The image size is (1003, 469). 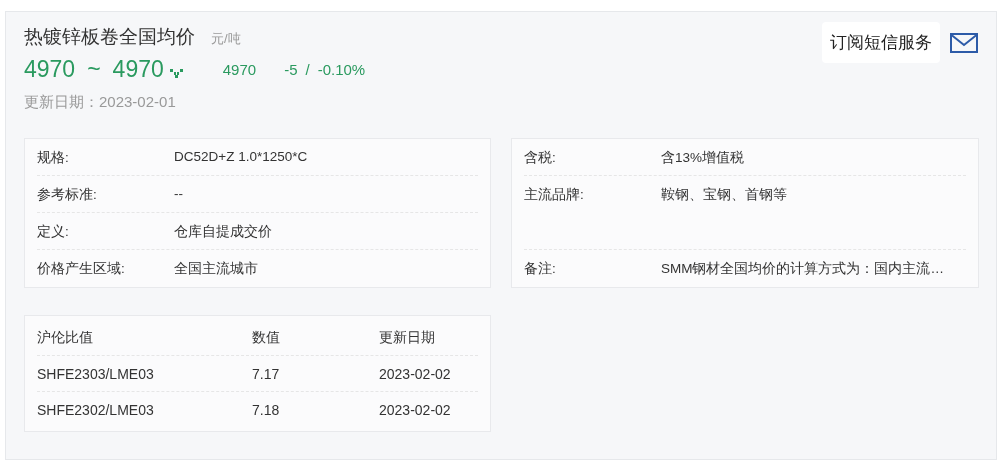 What do you see at coordinates (81, 269) in the screenshot?
I see `spec-label: 价格产生区域:` at bounding box center [81, 269].